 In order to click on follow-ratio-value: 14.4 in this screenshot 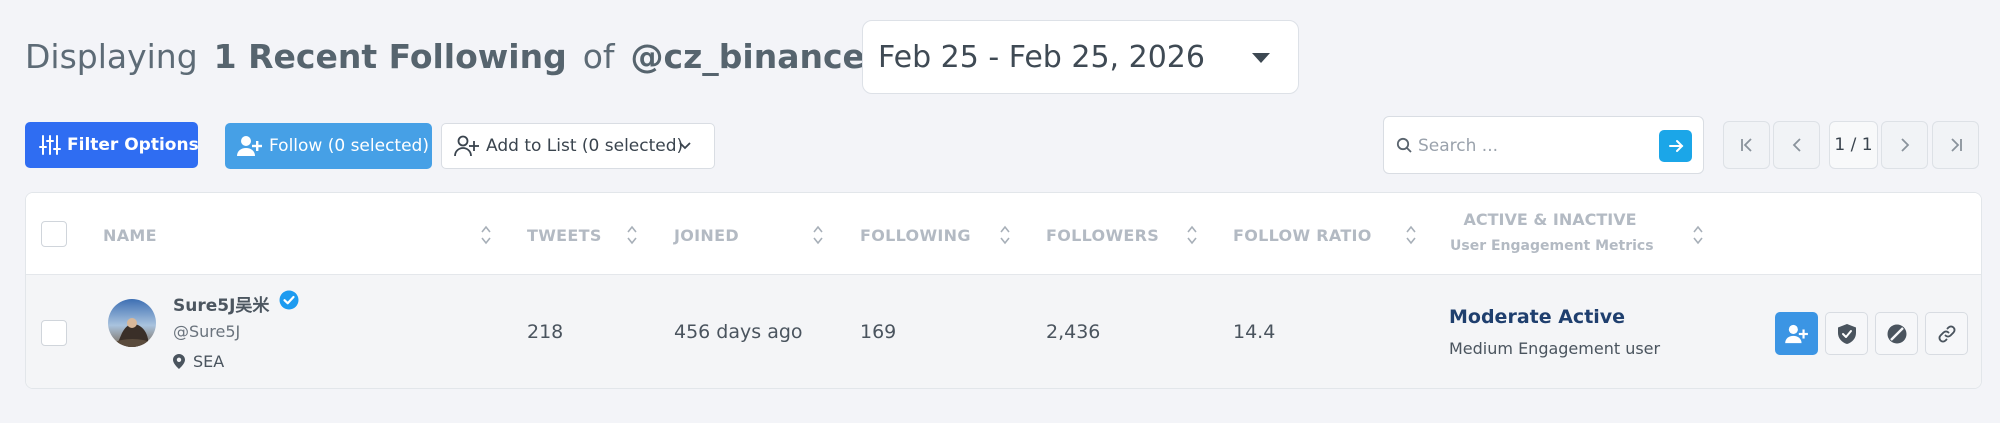, I will do `click(1254, 332)`.